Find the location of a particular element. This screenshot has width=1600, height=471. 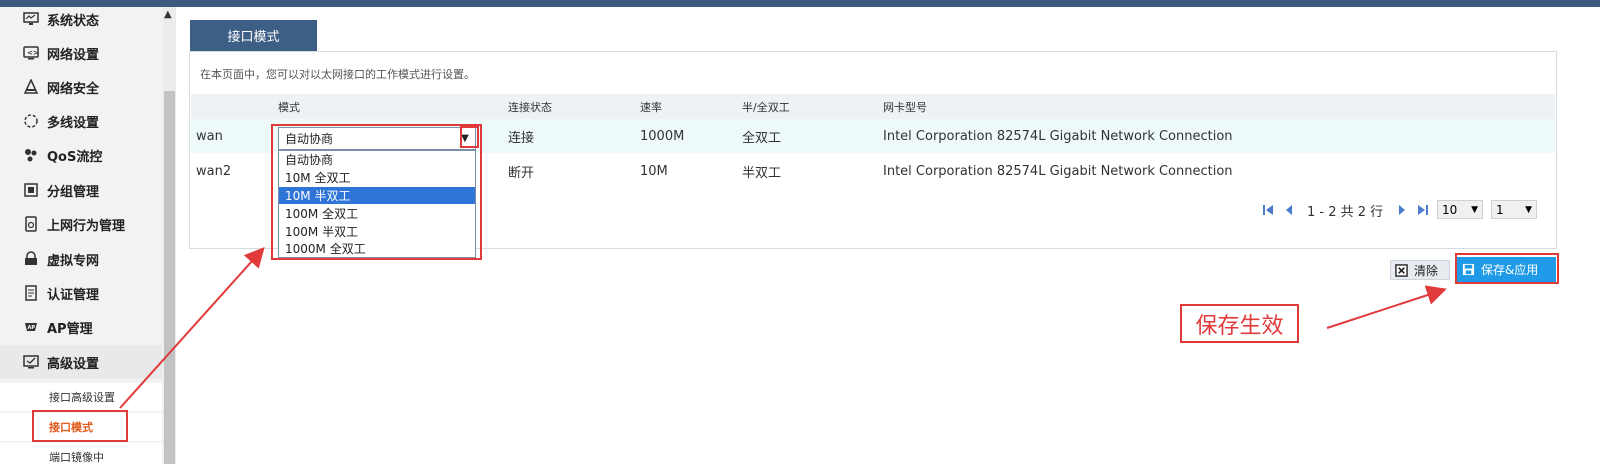

arrow-to-dropdown is located at coordinates (192, 328).